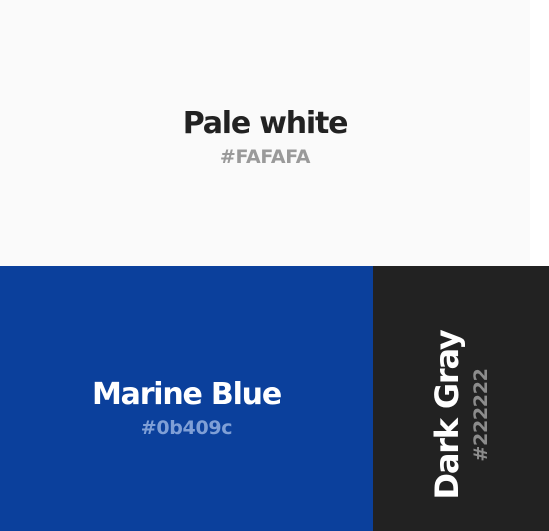 This screenshot has width=549, height=531. What do you see at coordinates (446, 414) in the screenshot?
I see `swatch-name: Dark Gray` at bounding box center [446, 414].